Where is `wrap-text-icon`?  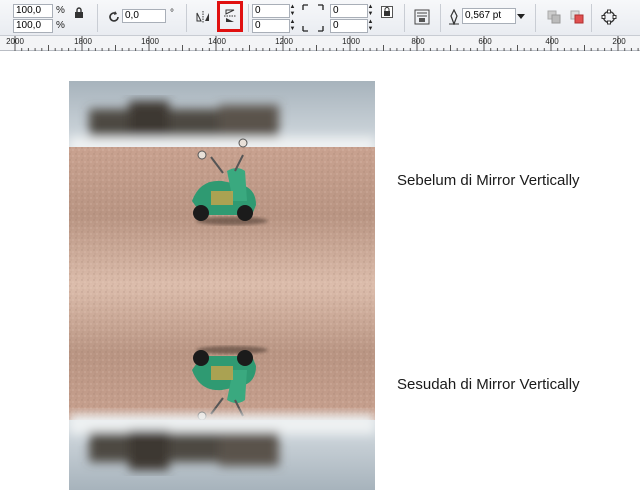 wrap-text-icon is located at coordinates (422, 17).